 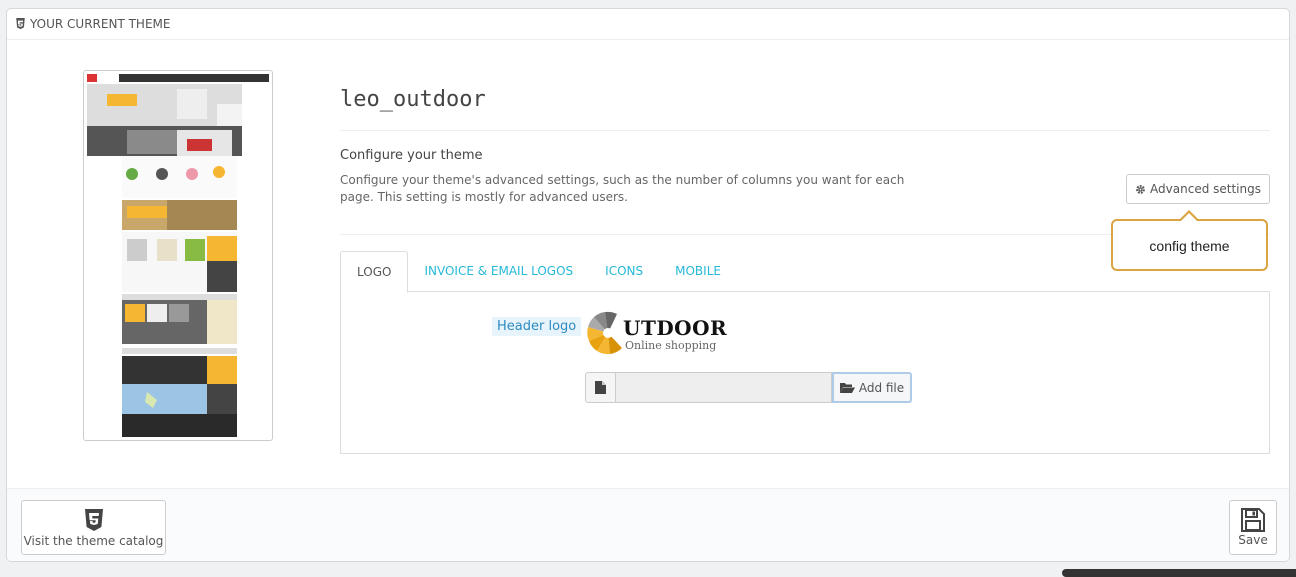 I want to click on visit-theme-catalog-button: Visit the theme catalog, so click(x=93, y=527).